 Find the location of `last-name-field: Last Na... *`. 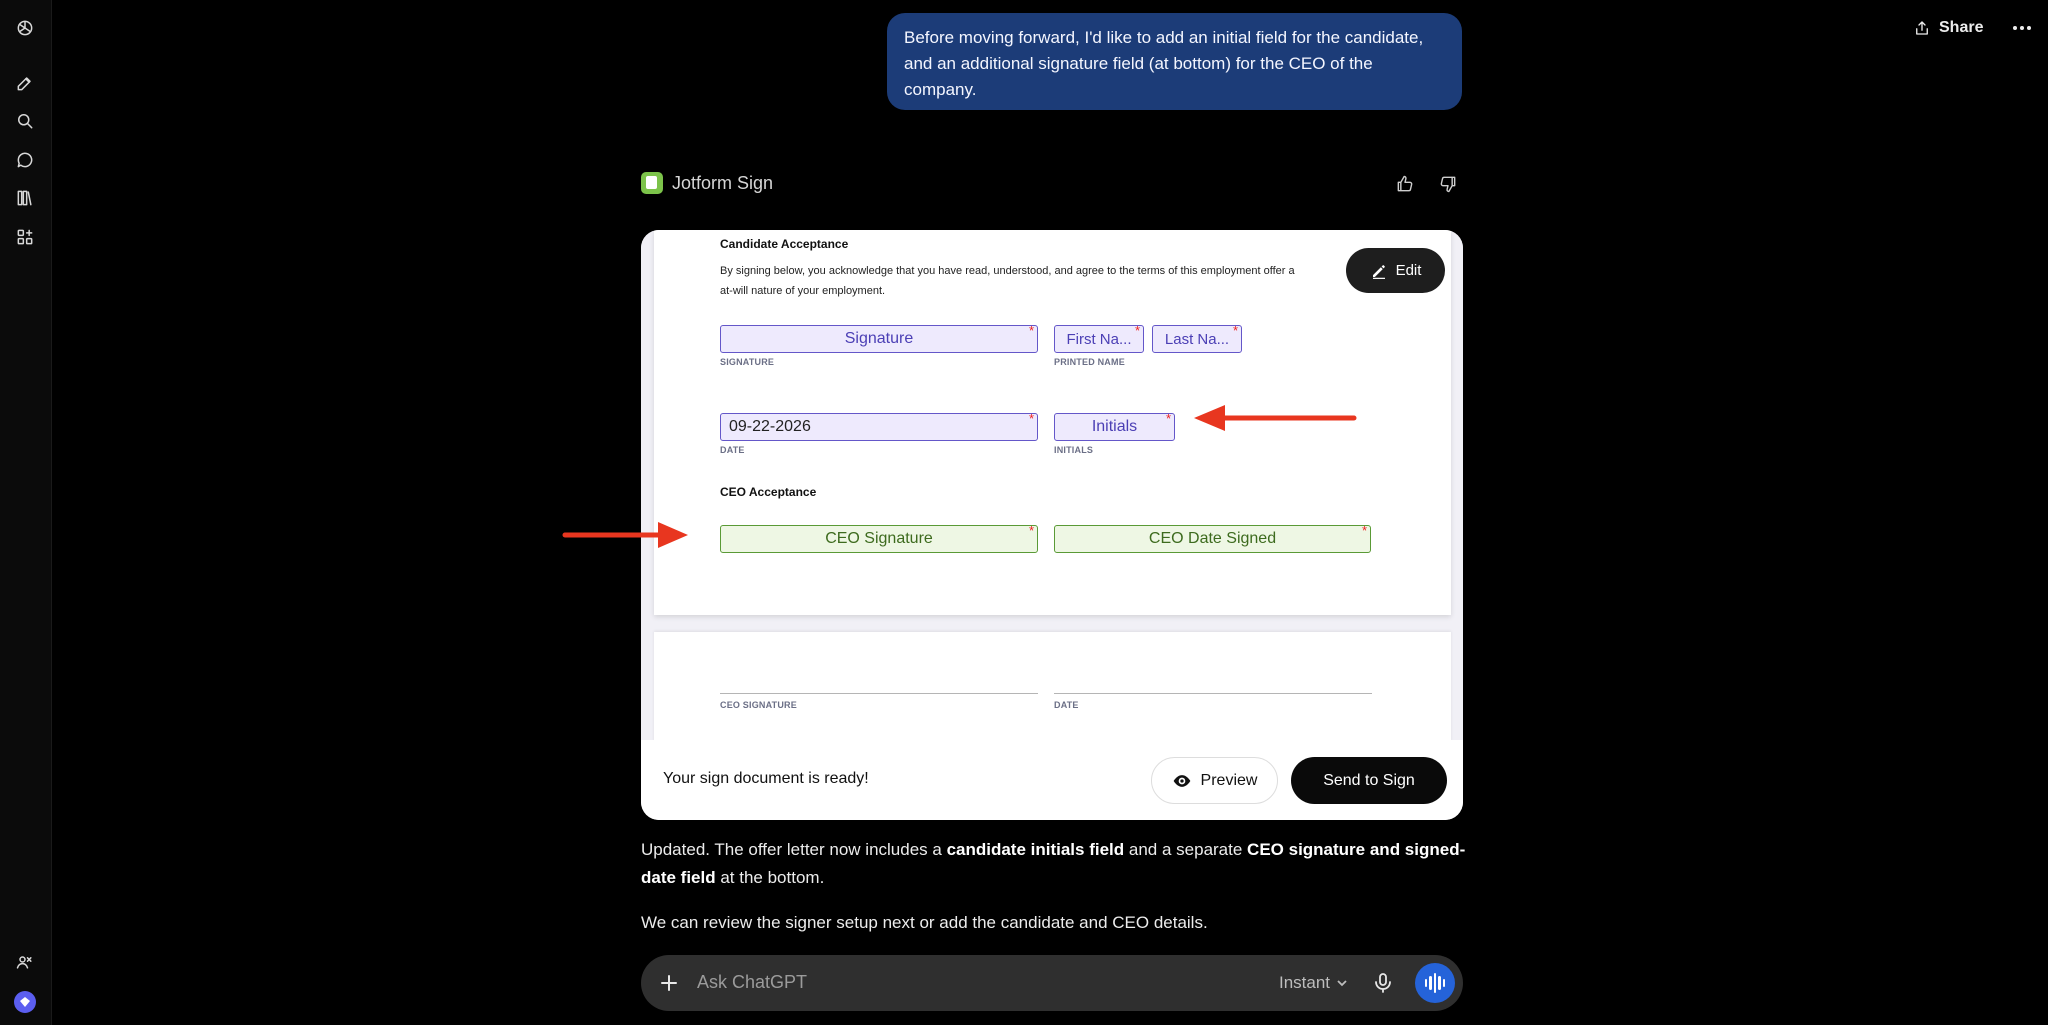

last-name-field: Last Na... * is located at coordinates (1197, 338).